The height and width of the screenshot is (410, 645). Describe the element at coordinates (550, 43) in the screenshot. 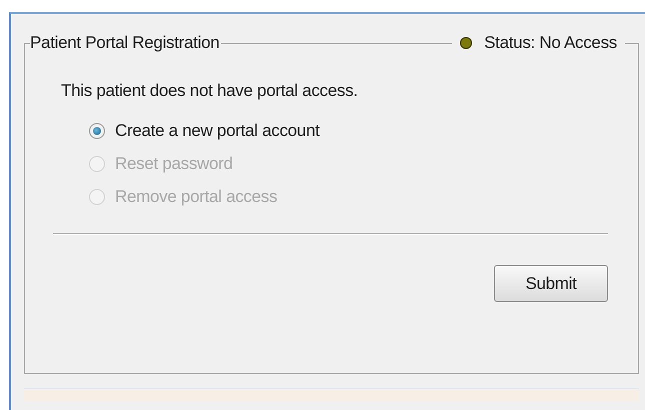

I see `status-label: Status: No Access` at that location.